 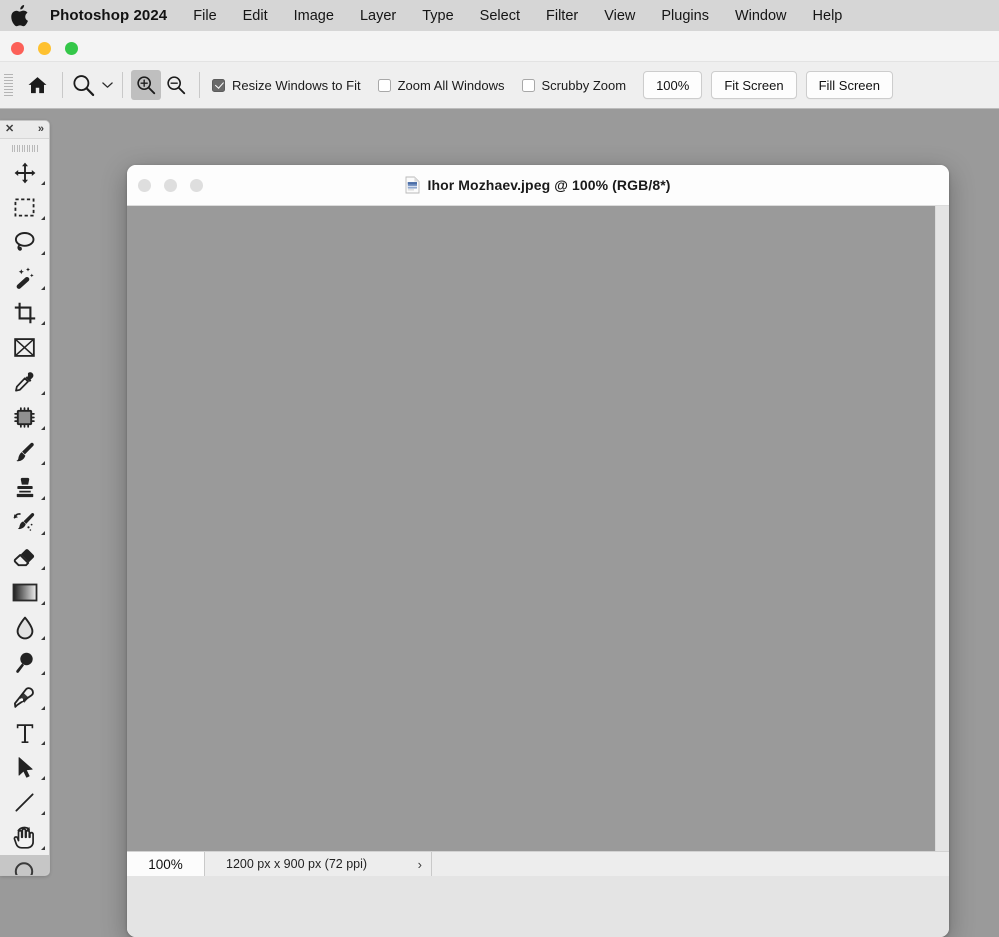 I want to click on scrubby-zoom-checkbox: Scrubby Zoom, so click(x=574, y=85).